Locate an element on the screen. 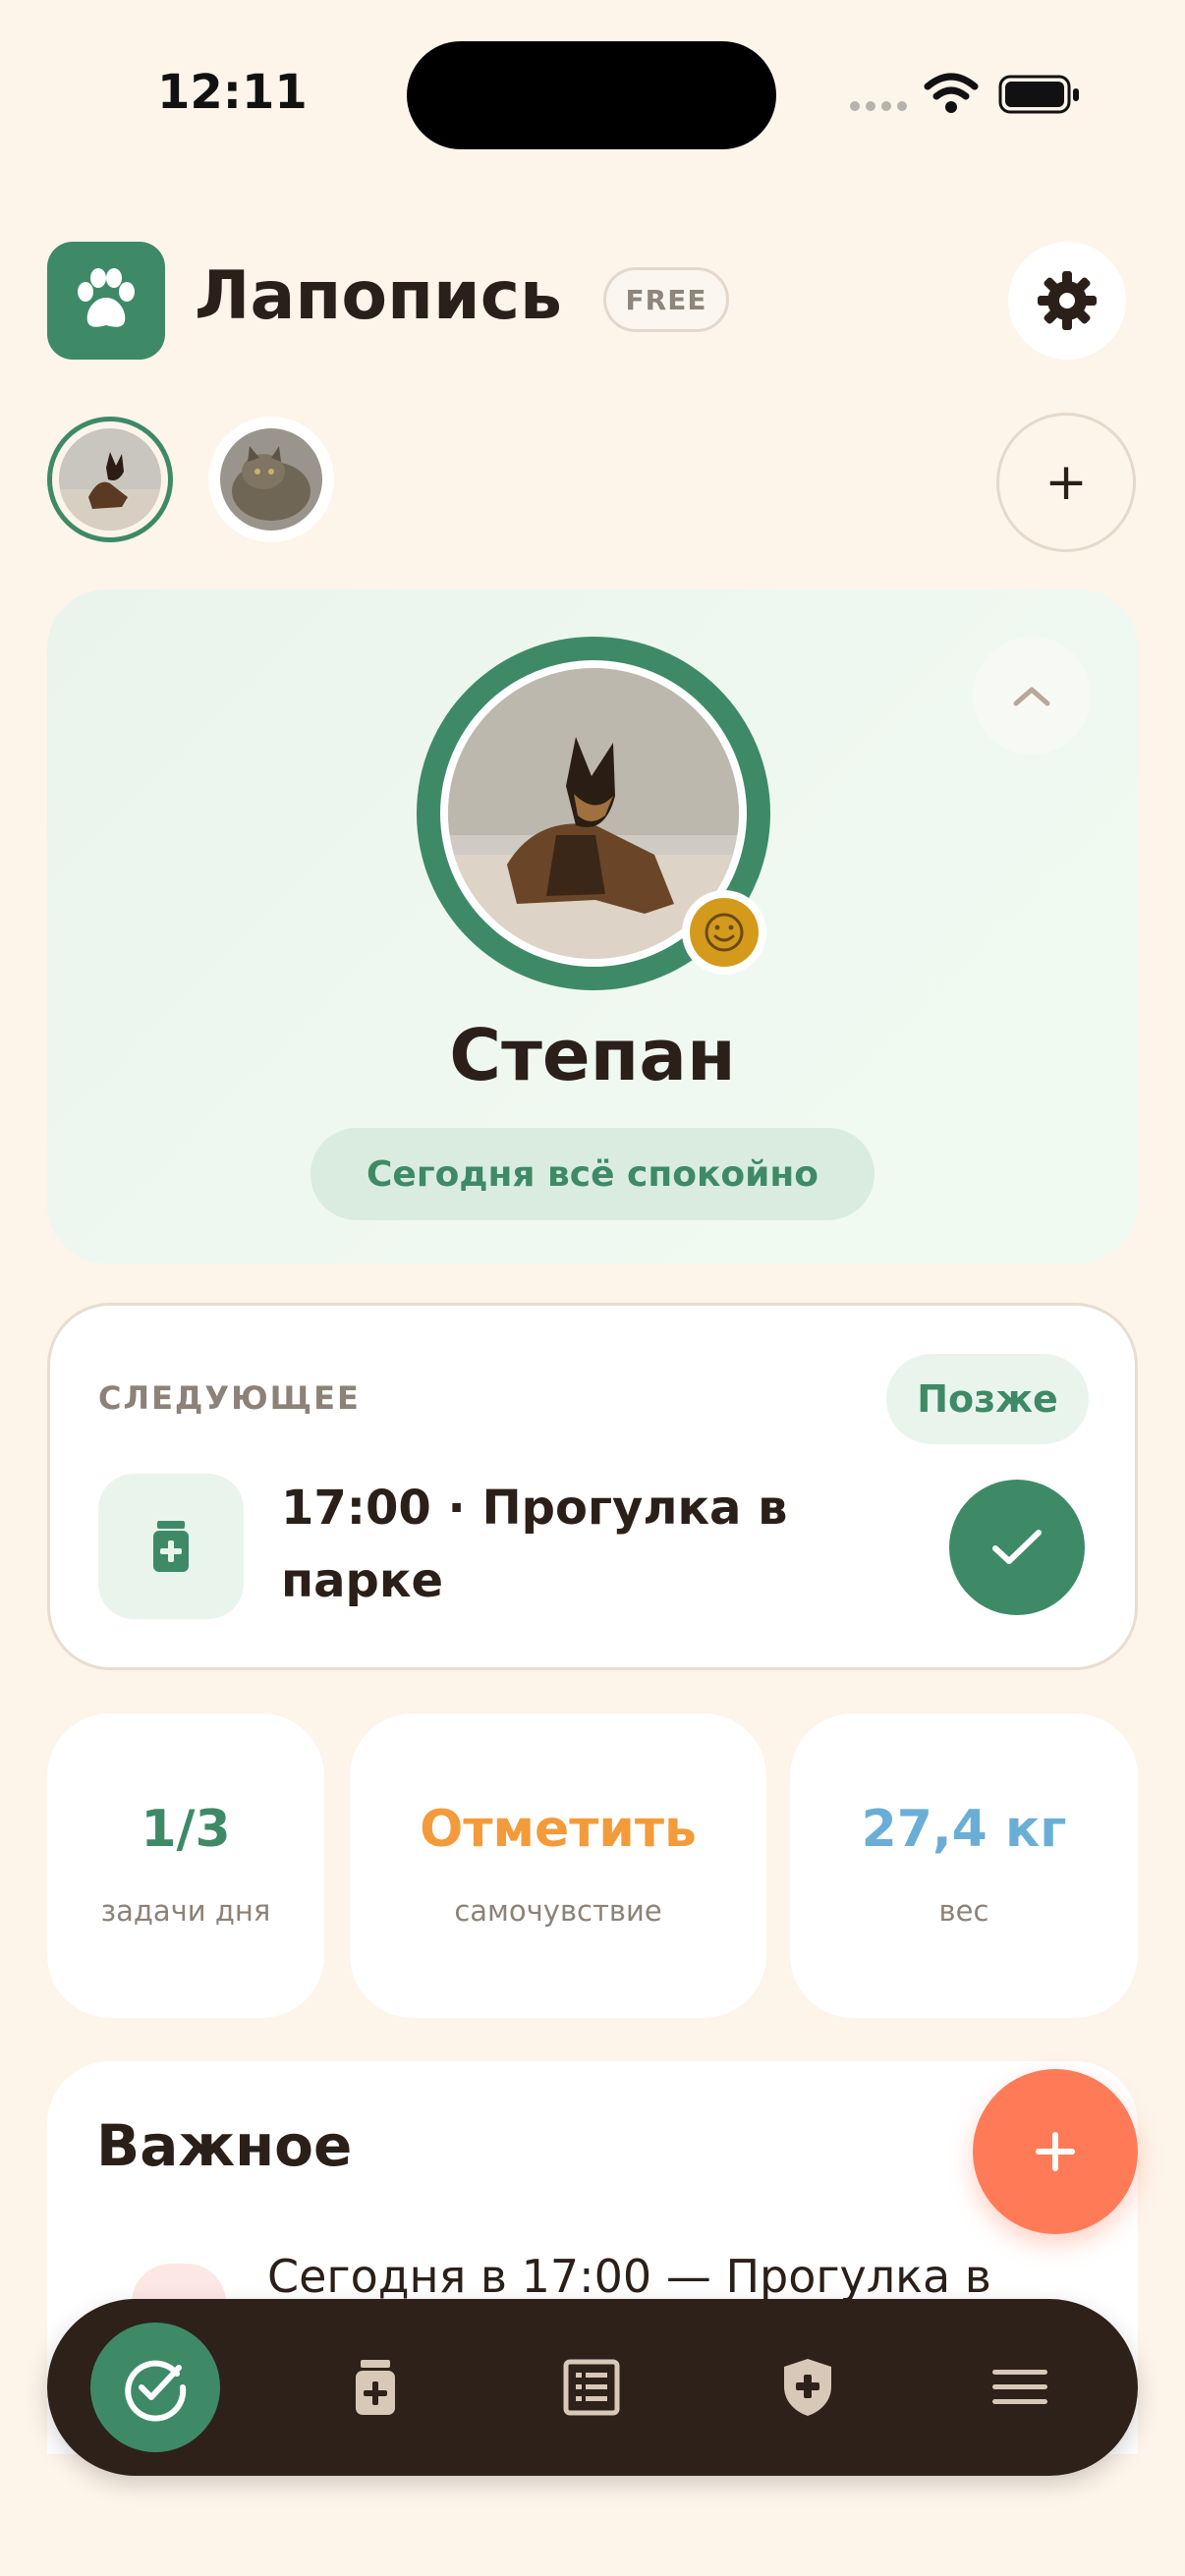 The height and width of the screenshot is (2576, 1185). status-time: 12:11 is located at coordinates (232, 92).